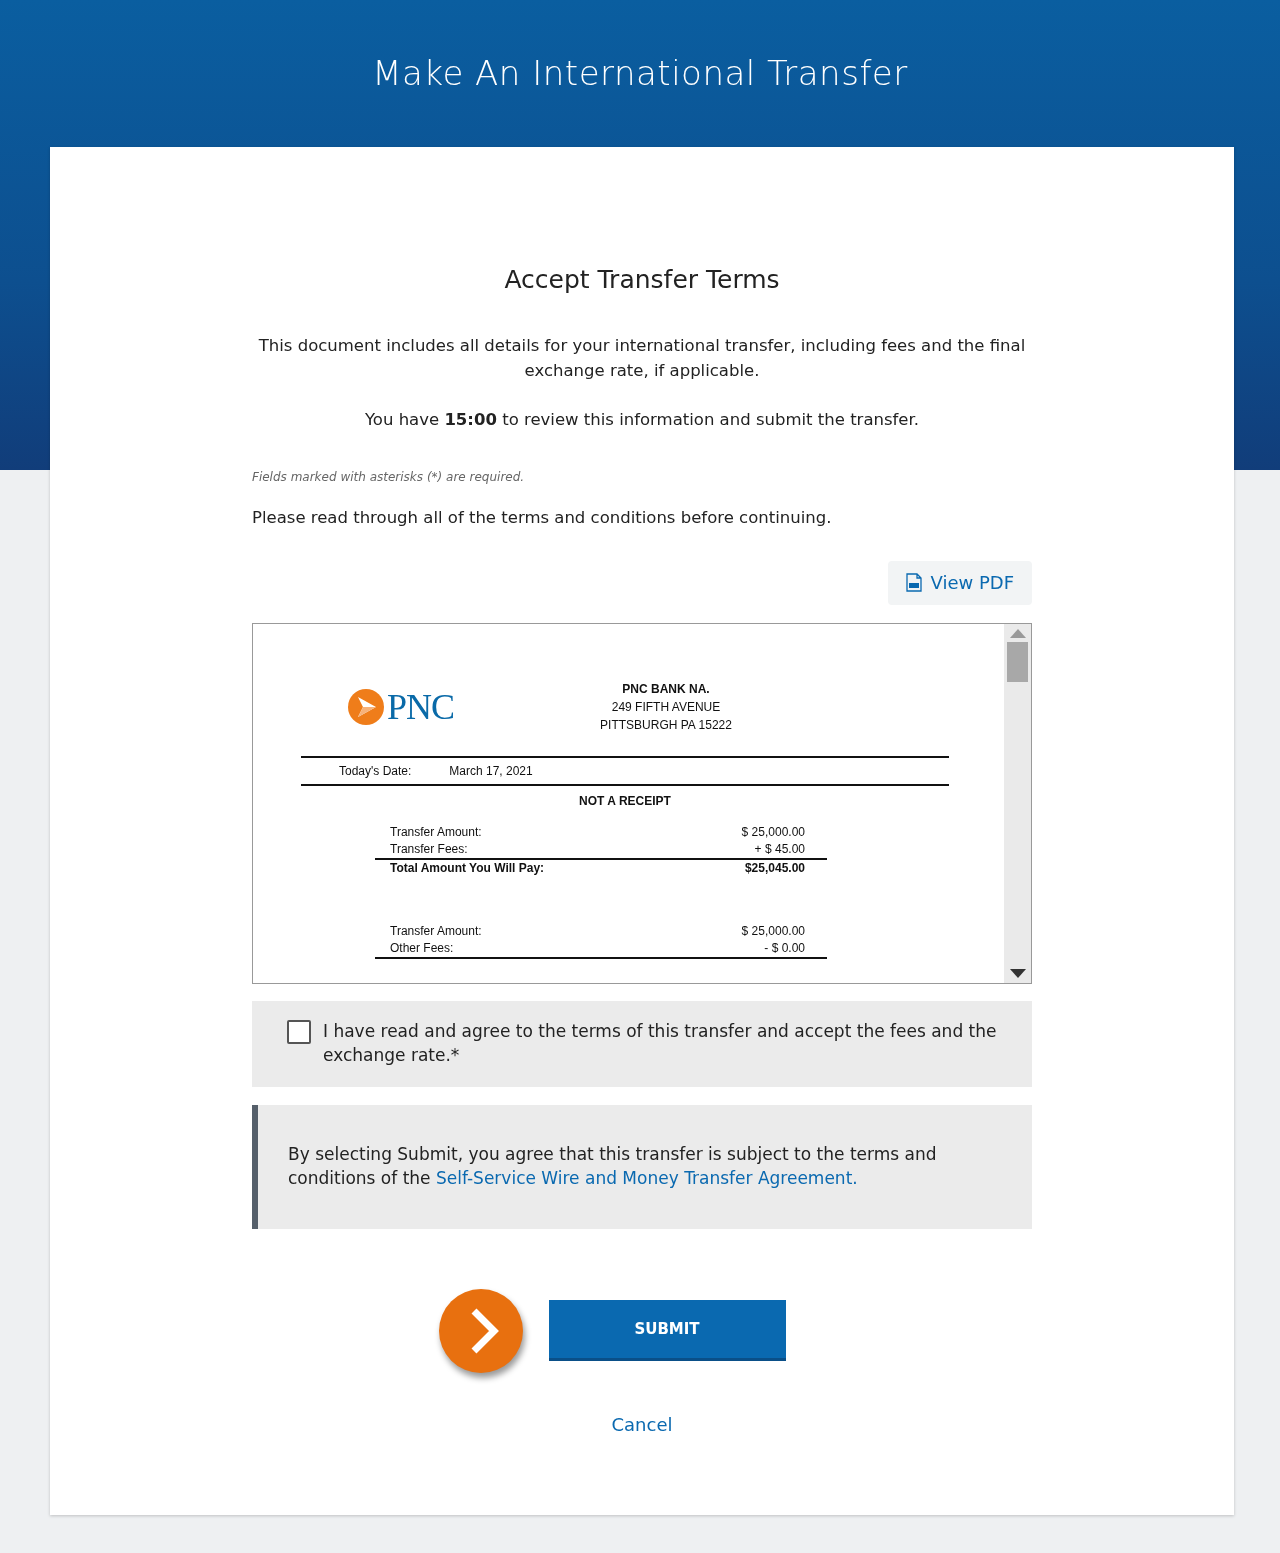 The height and width of the screenshot is (1553, 1280). I want to click on page-title: Make An International Transfer, so click(640, 73).